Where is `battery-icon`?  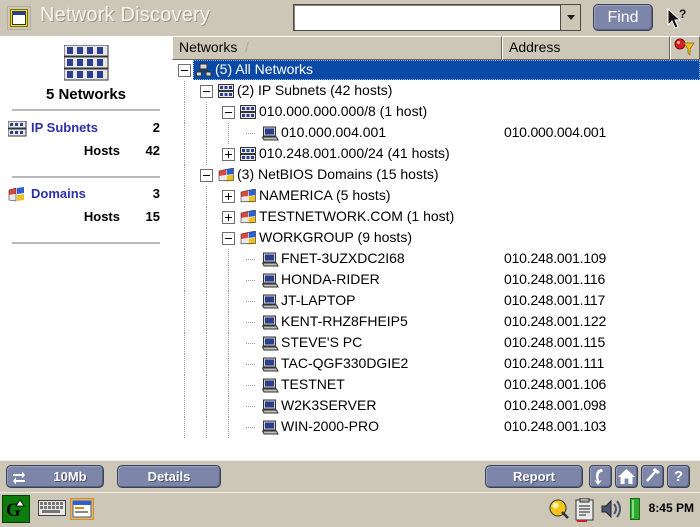 battery-icon is located at coordinates (636, 509).